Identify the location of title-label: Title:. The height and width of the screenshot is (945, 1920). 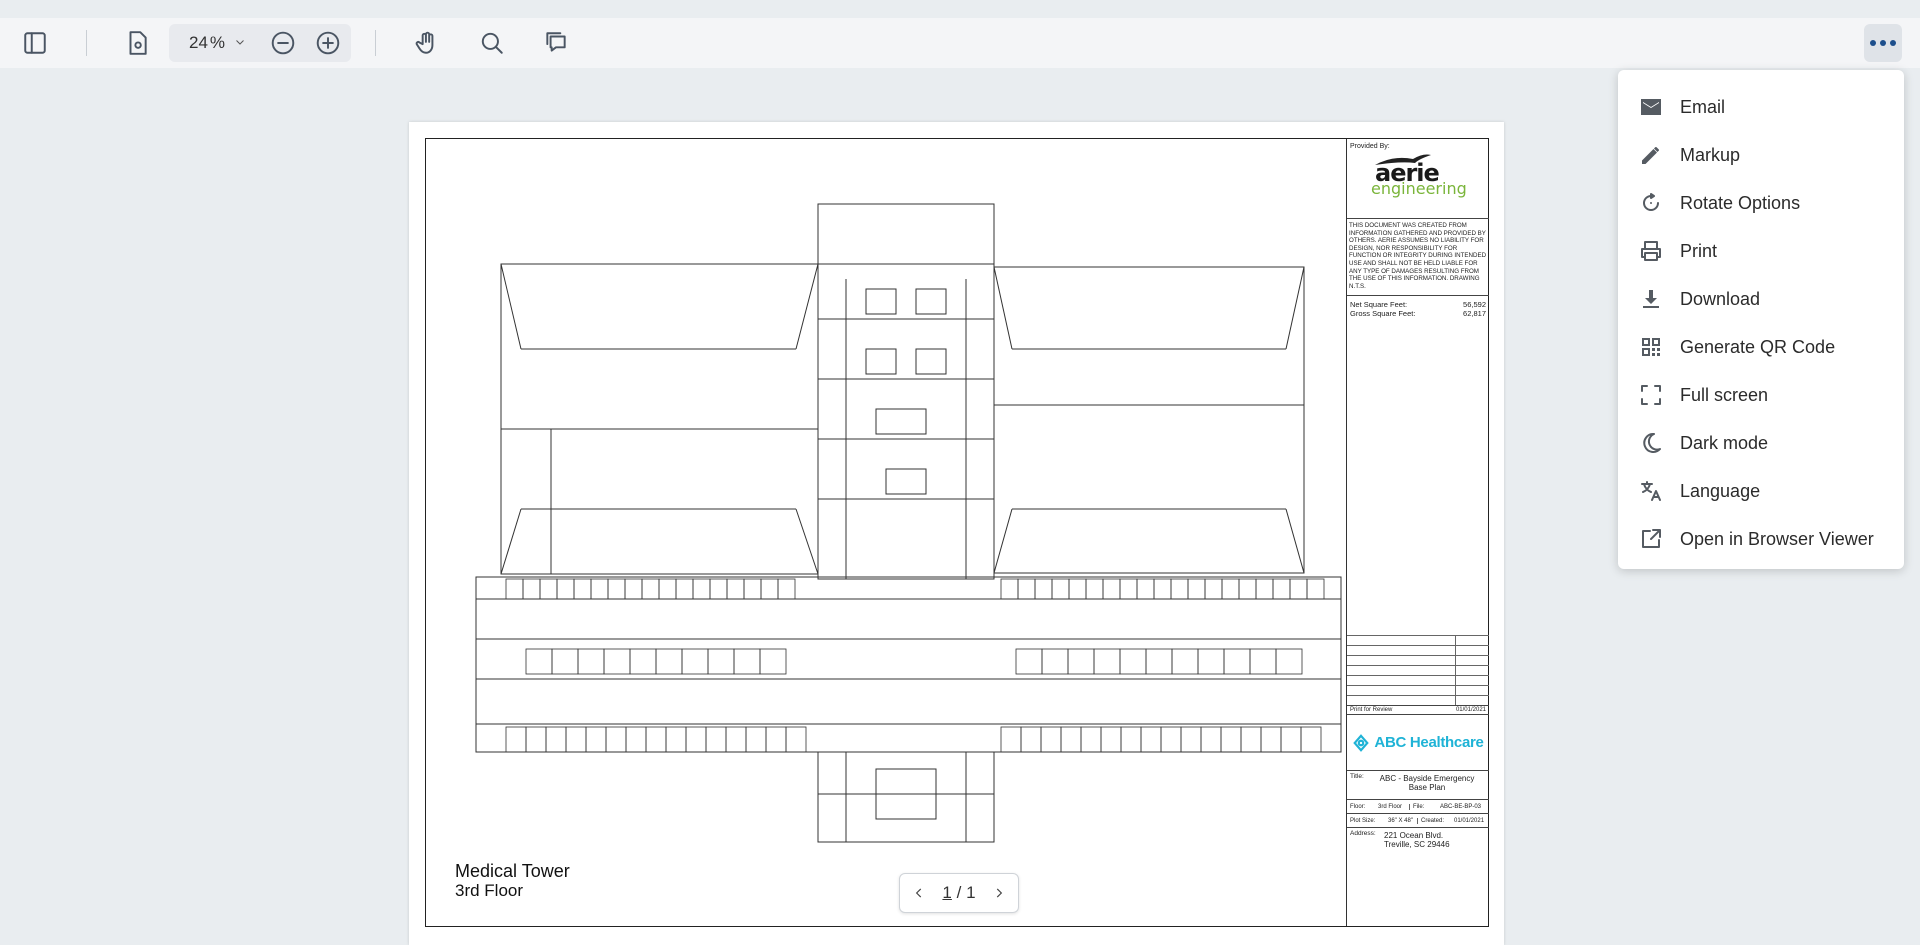
(1357, 776).